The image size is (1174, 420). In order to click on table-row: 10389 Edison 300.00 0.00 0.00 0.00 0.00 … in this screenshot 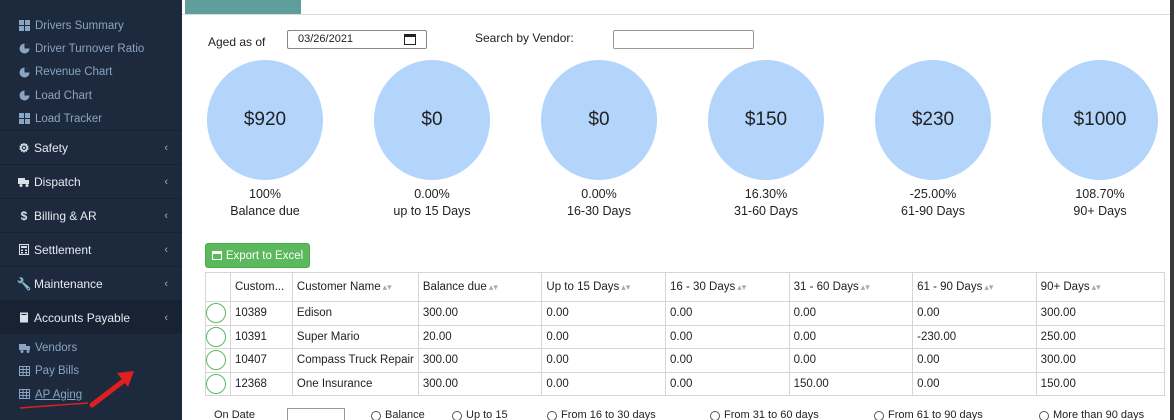, I will do `click(685, 313)`.